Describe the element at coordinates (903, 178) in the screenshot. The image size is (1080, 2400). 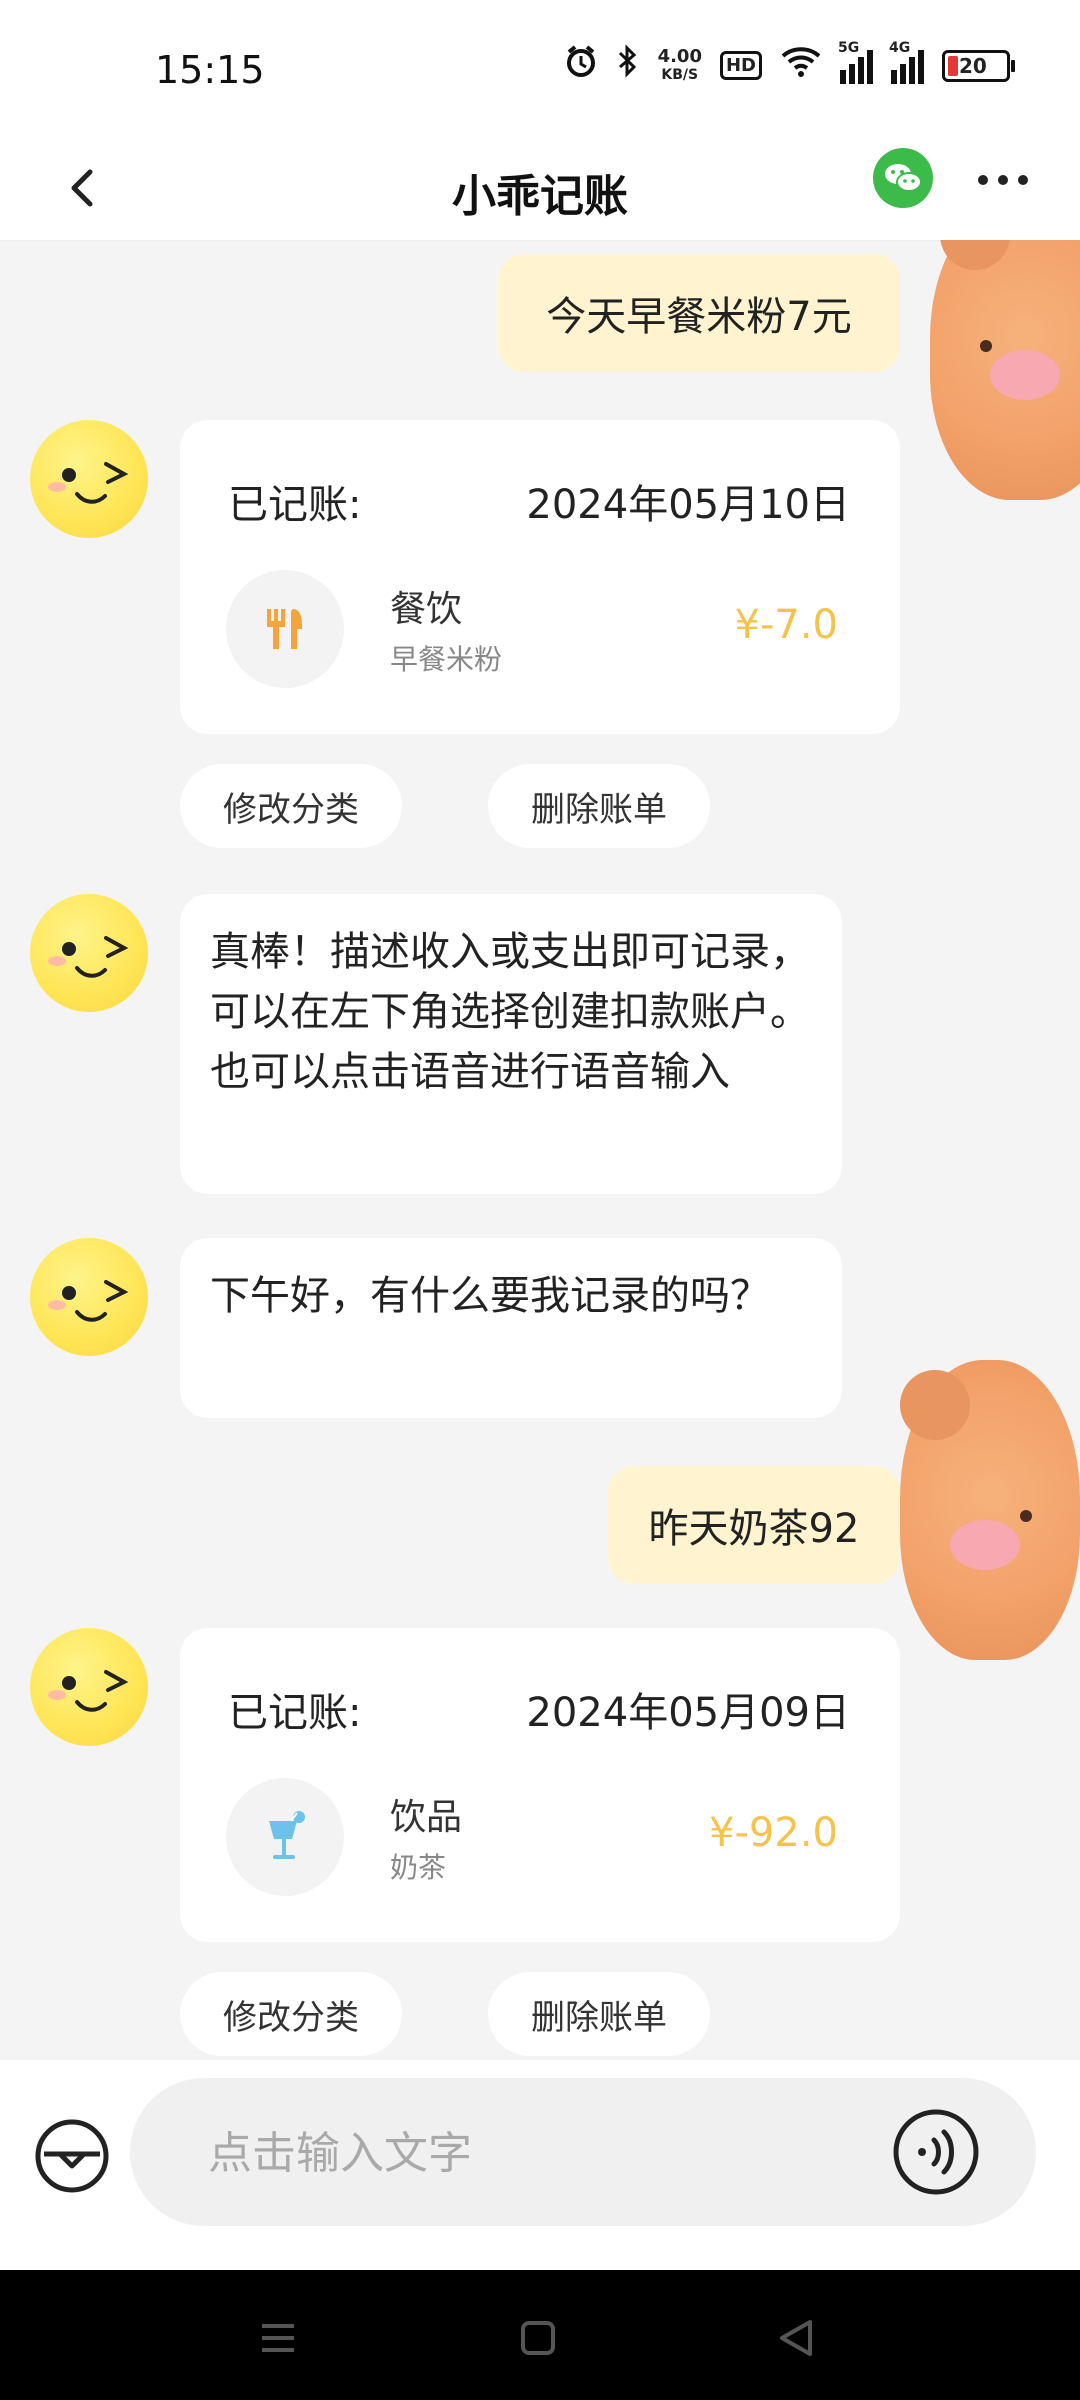
I see `wechat-icon` at that location.